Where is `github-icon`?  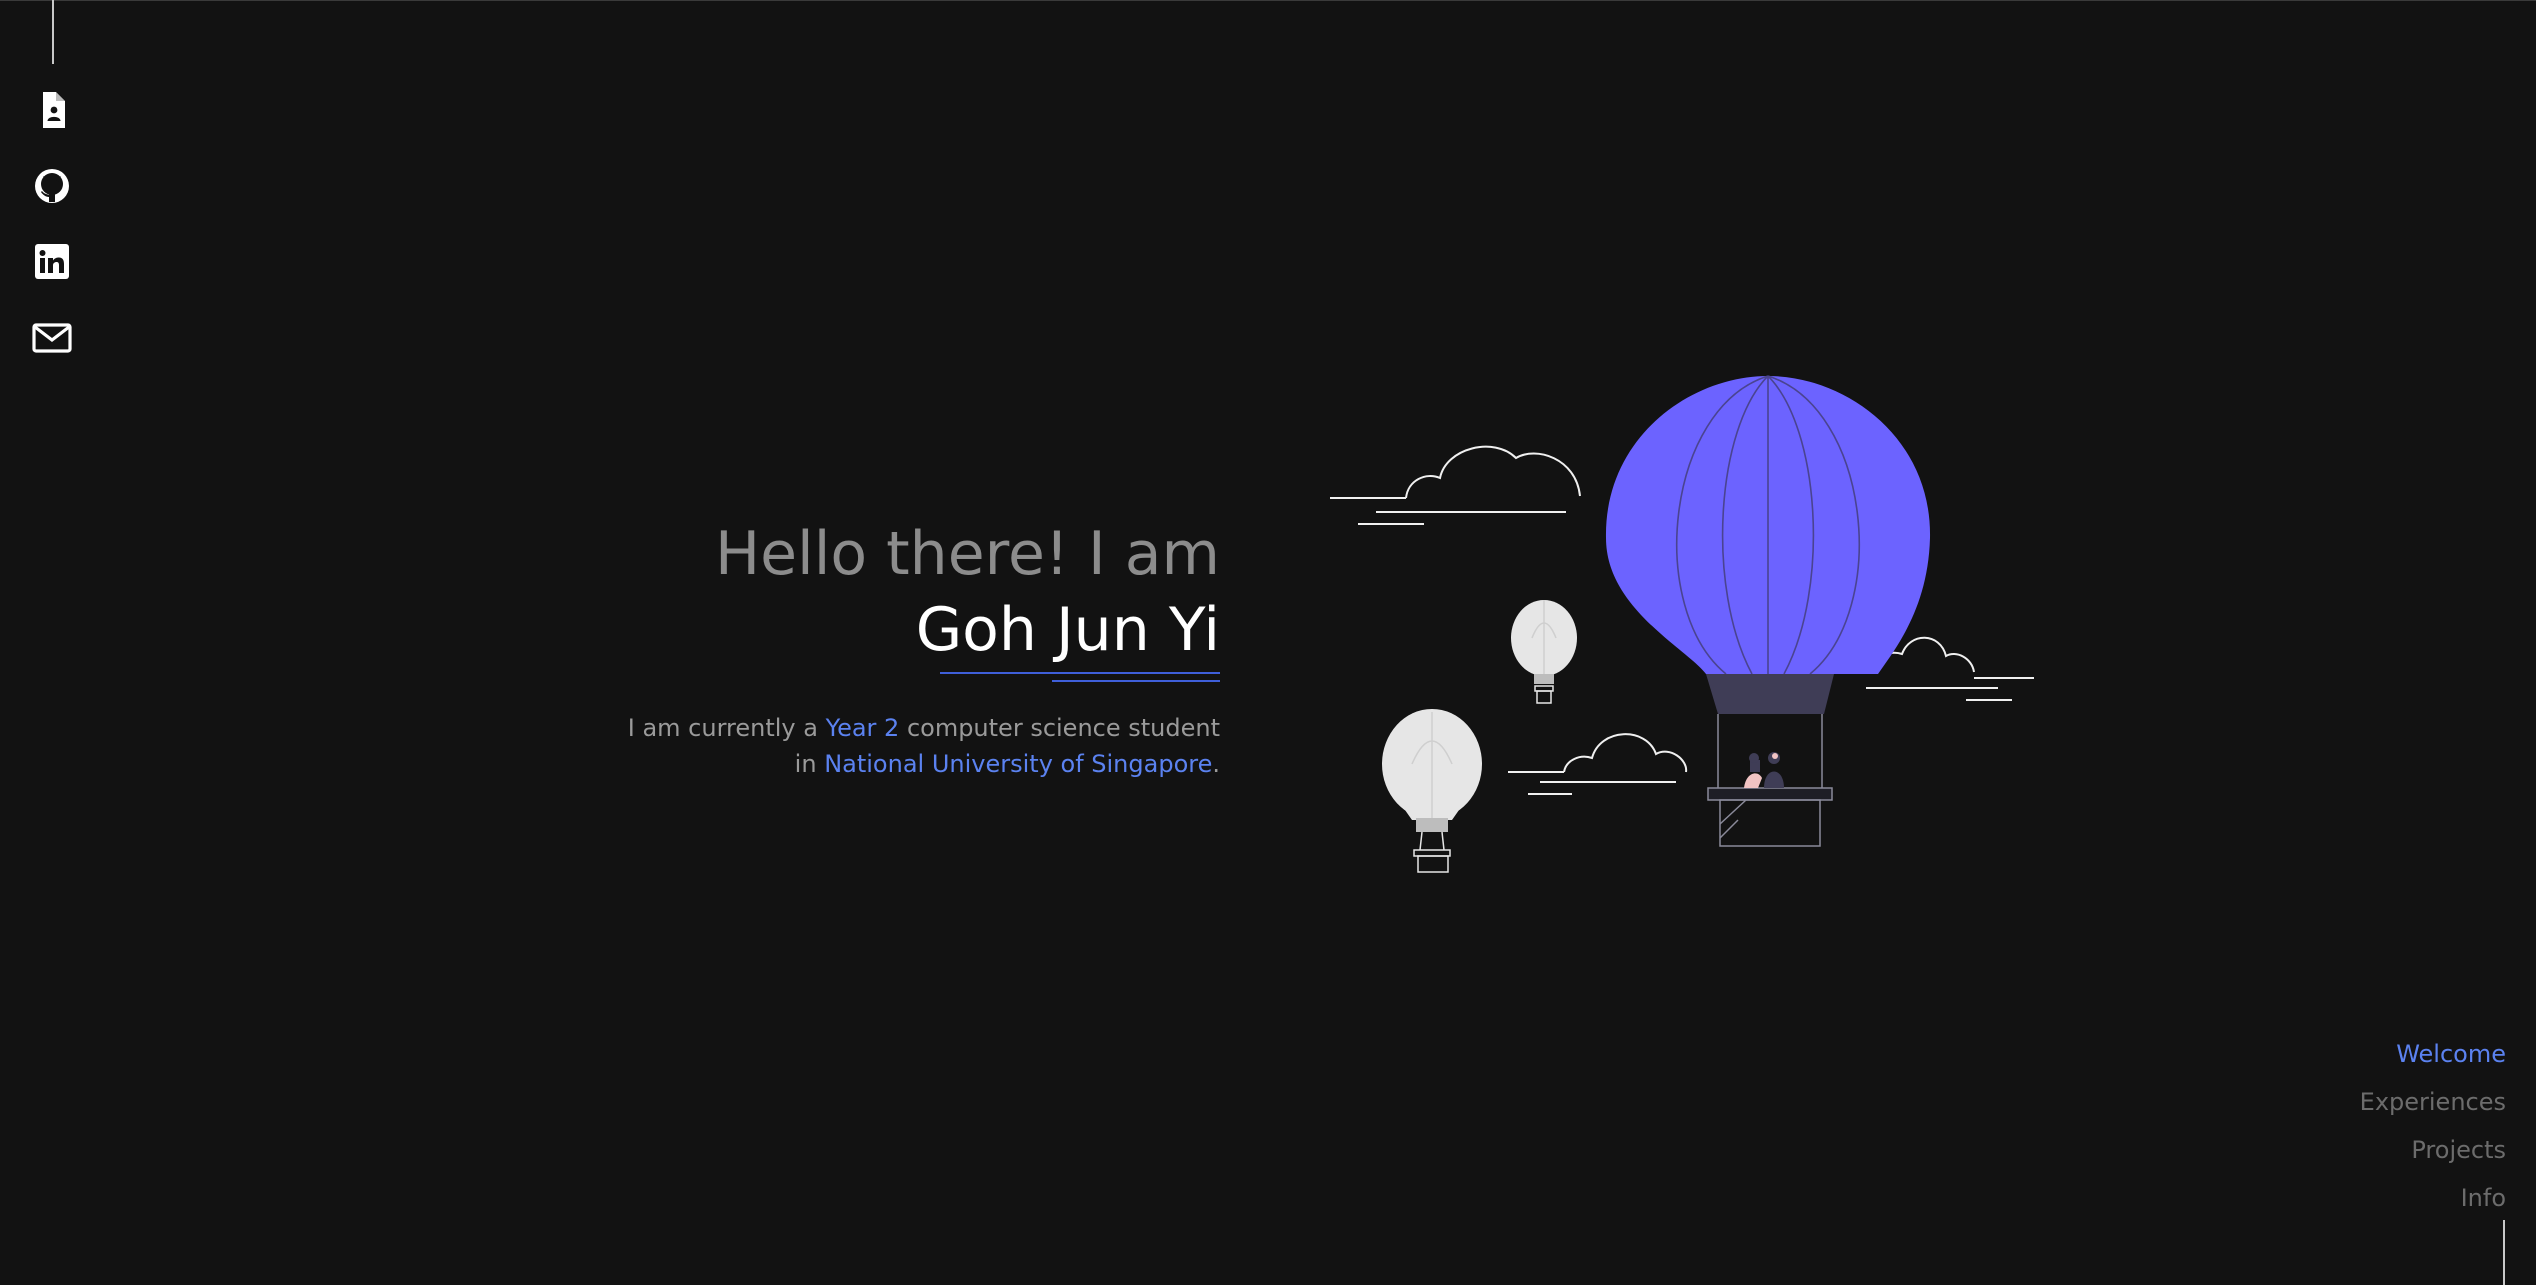
github-icon is located at coordinates (52, 186).